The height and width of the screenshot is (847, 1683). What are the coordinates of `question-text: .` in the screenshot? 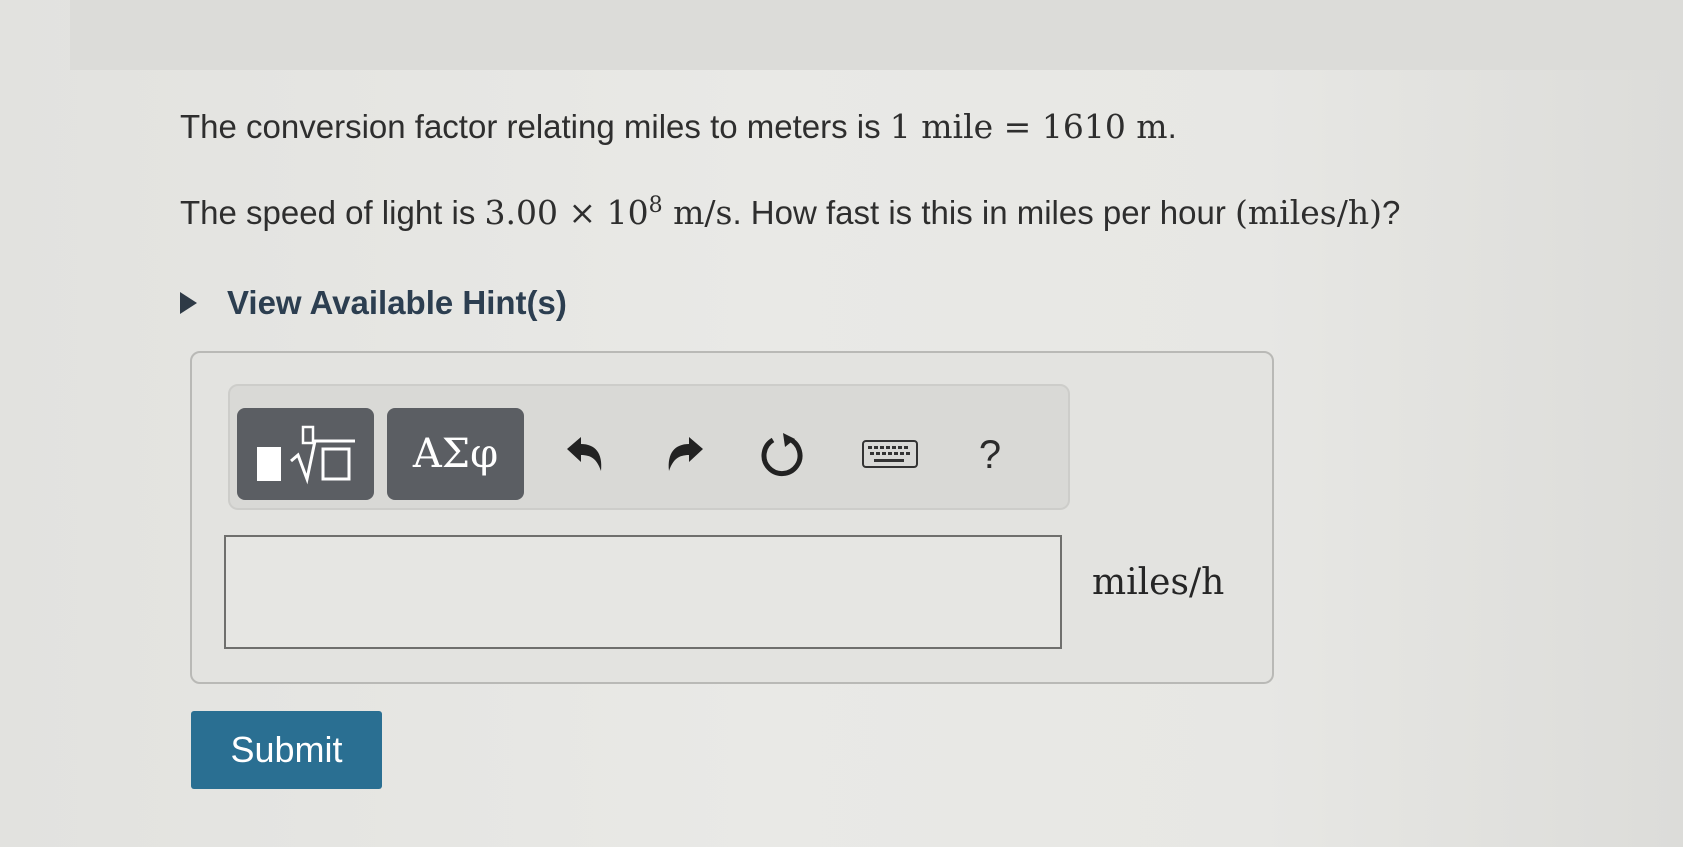 It's located at (1172, 126).